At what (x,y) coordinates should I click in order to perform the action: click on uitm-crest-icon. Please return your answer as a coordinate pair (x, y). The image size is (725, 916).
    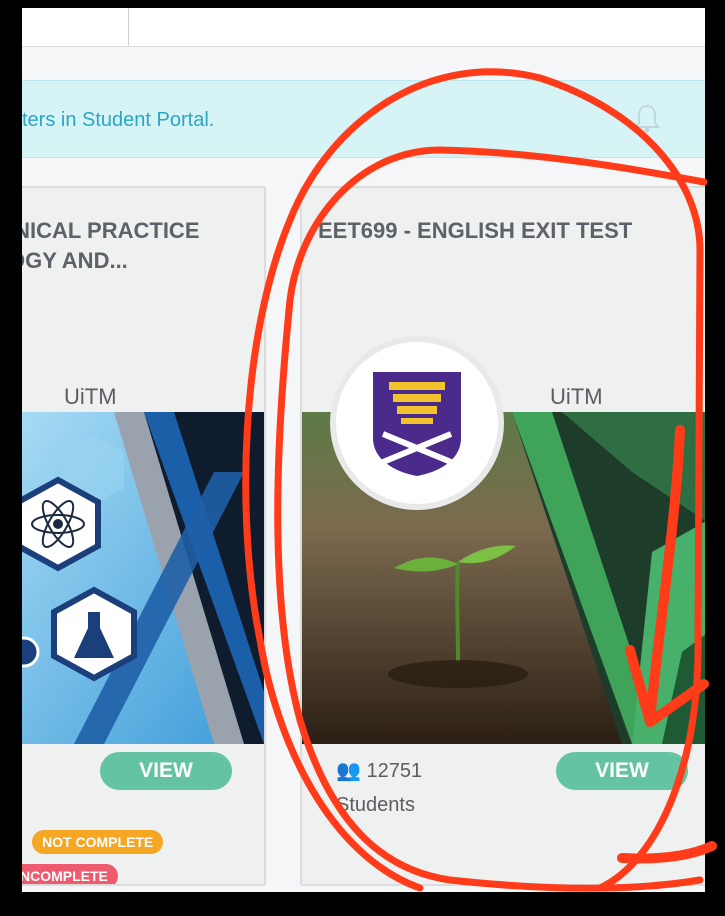
    Looking at the image, I should click on (417, 424).